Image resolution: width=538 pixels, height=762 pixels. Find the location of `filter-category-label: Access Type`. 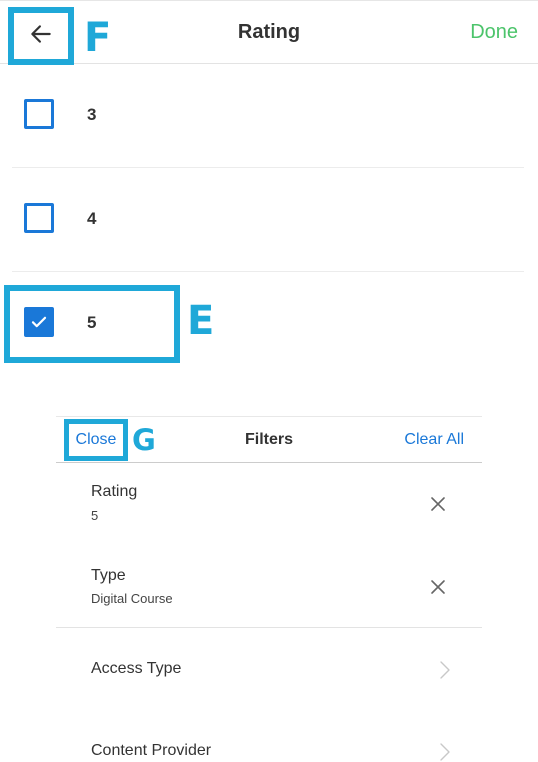

filter-category-label: Access Type is located at coordinates (136, 668).